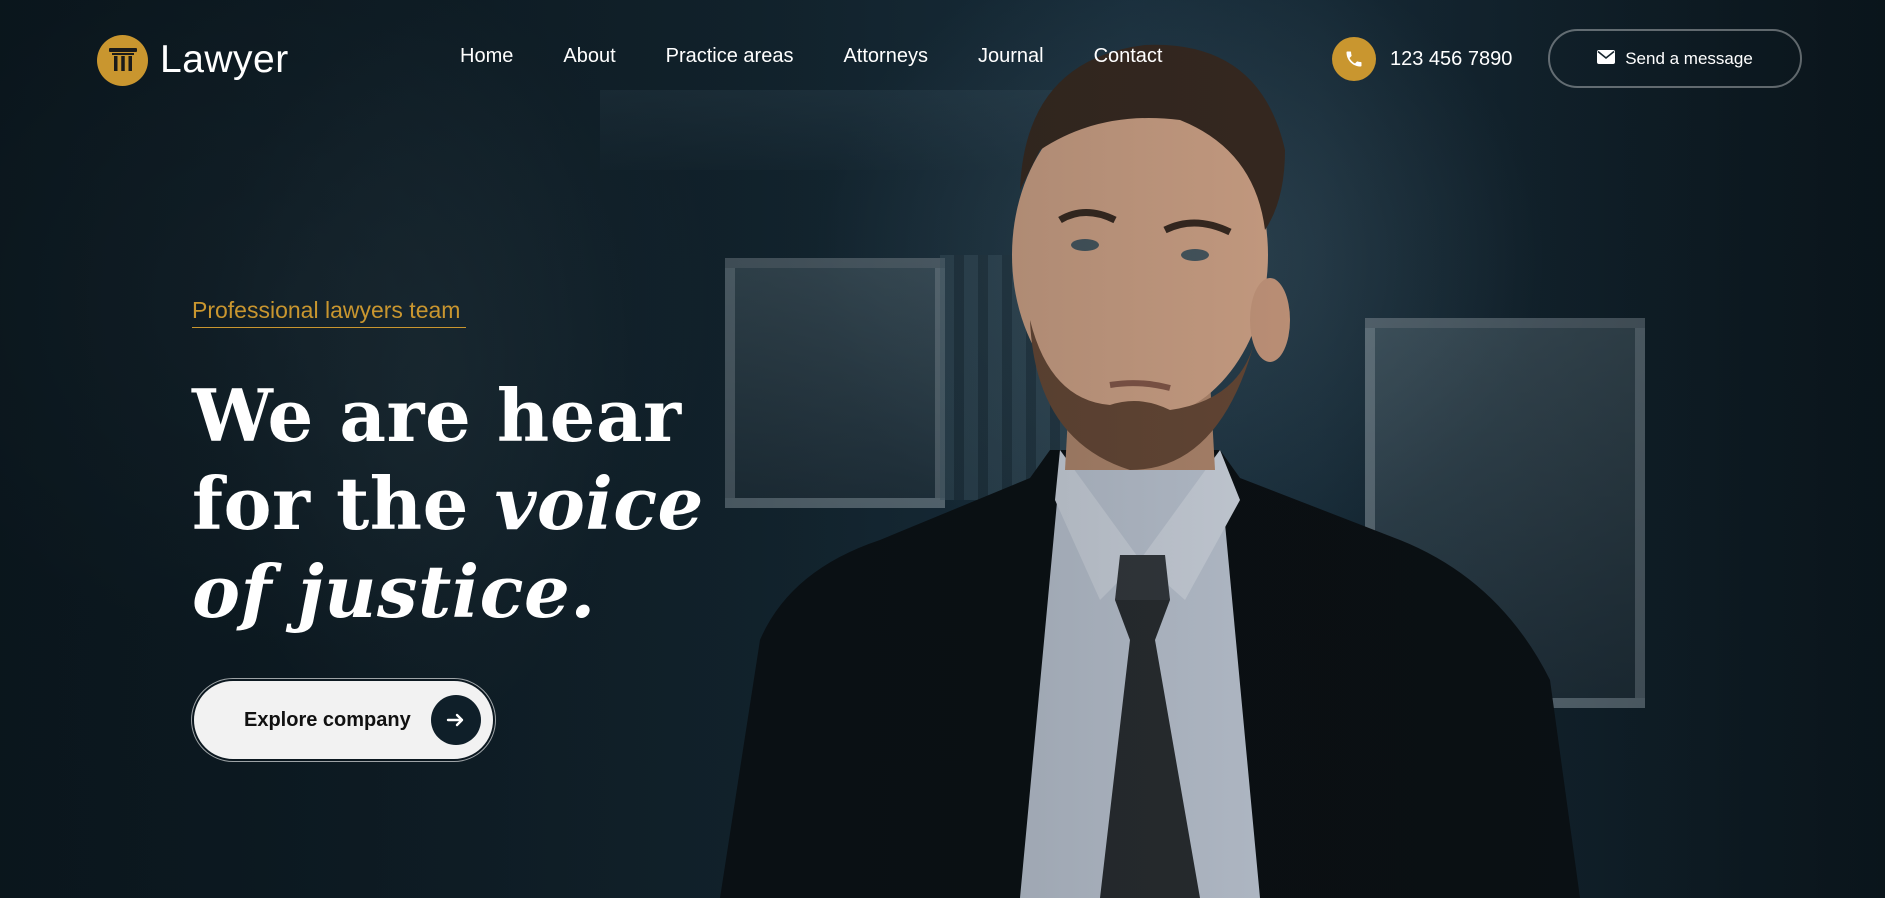 The height and width of the screenshot is (898, 1885). I want to click on hero-headline: We are hear for the voice of justice., so click(472, 504).